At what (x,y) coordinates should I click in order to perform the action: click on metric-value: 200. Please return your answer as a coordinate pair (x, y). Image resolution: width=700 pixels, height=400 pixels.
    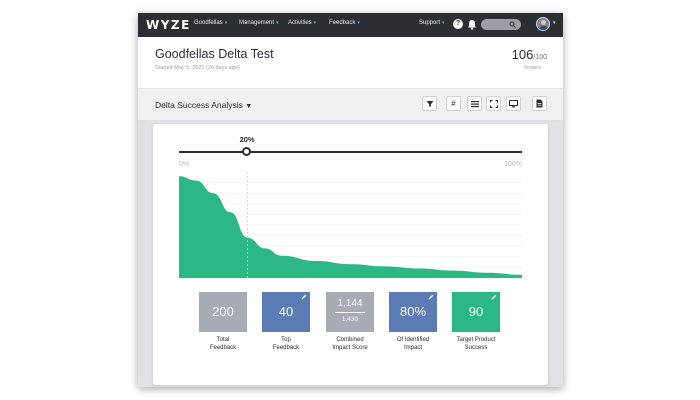
    Looking at the image, I should click on (223, 311).